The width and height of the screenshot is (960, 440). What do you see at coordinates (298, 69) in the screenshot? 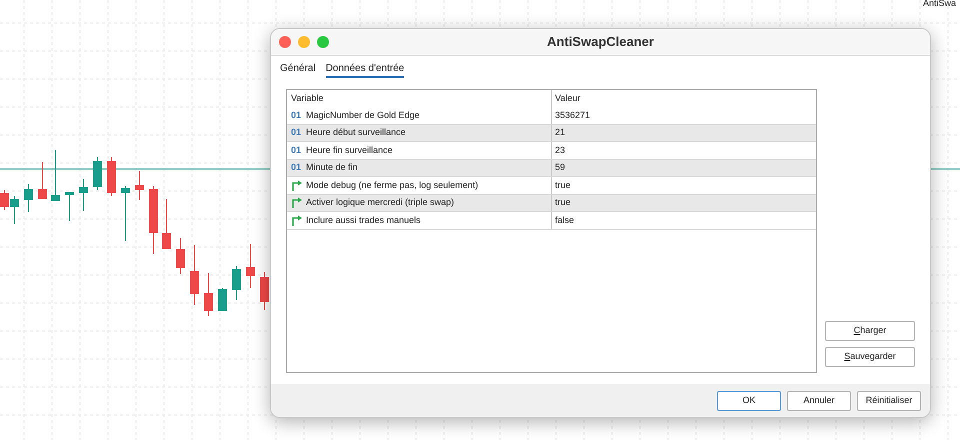
I see `tab: Général` at bounding box center [298, 69].